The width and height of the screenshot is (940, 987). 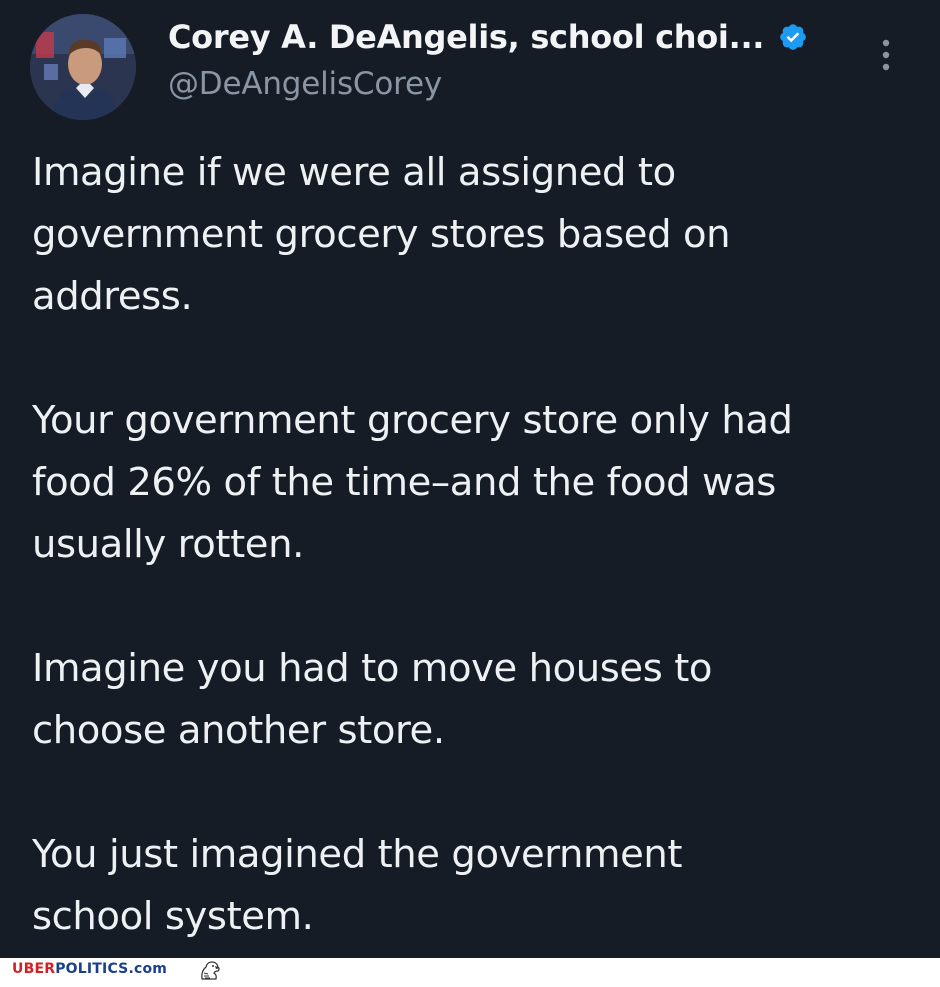 I want to click on eagle-icon, so click(x=210, y=970).